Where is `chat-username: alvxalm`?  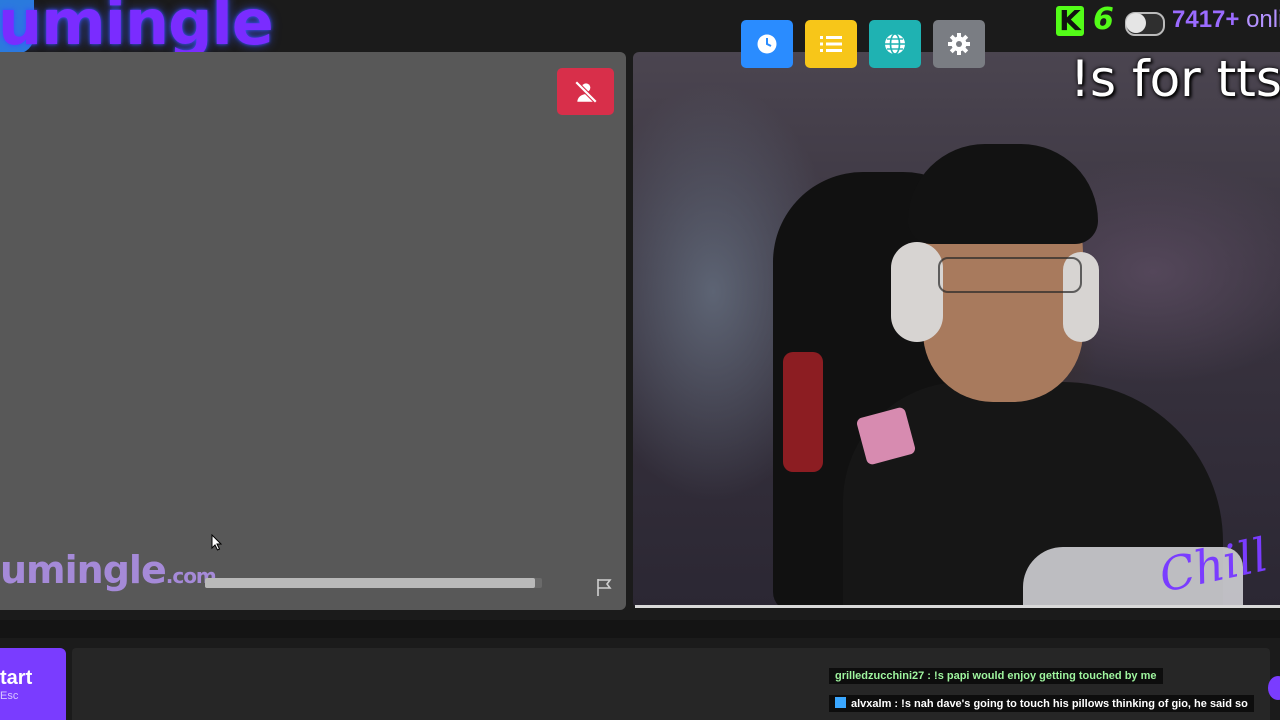
chat-username: alvxalm is located at coordinates (871, 704).